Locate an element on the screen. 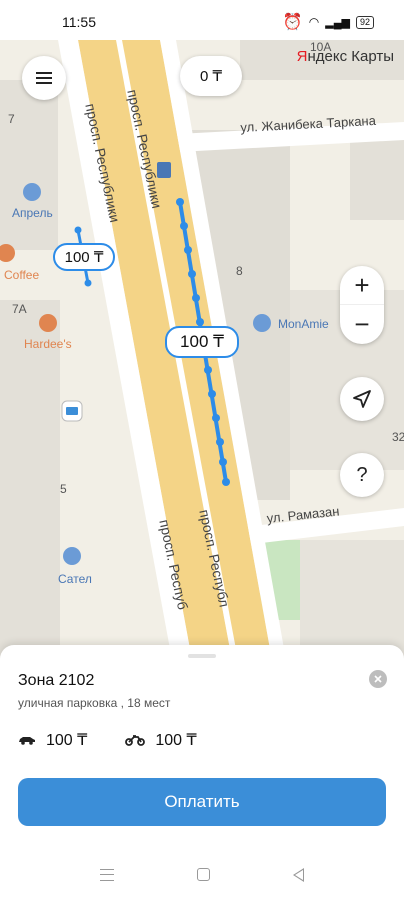 The width and height of the screenshot is (404, 900). house-number: 5 is located at coordinates (63, 489).